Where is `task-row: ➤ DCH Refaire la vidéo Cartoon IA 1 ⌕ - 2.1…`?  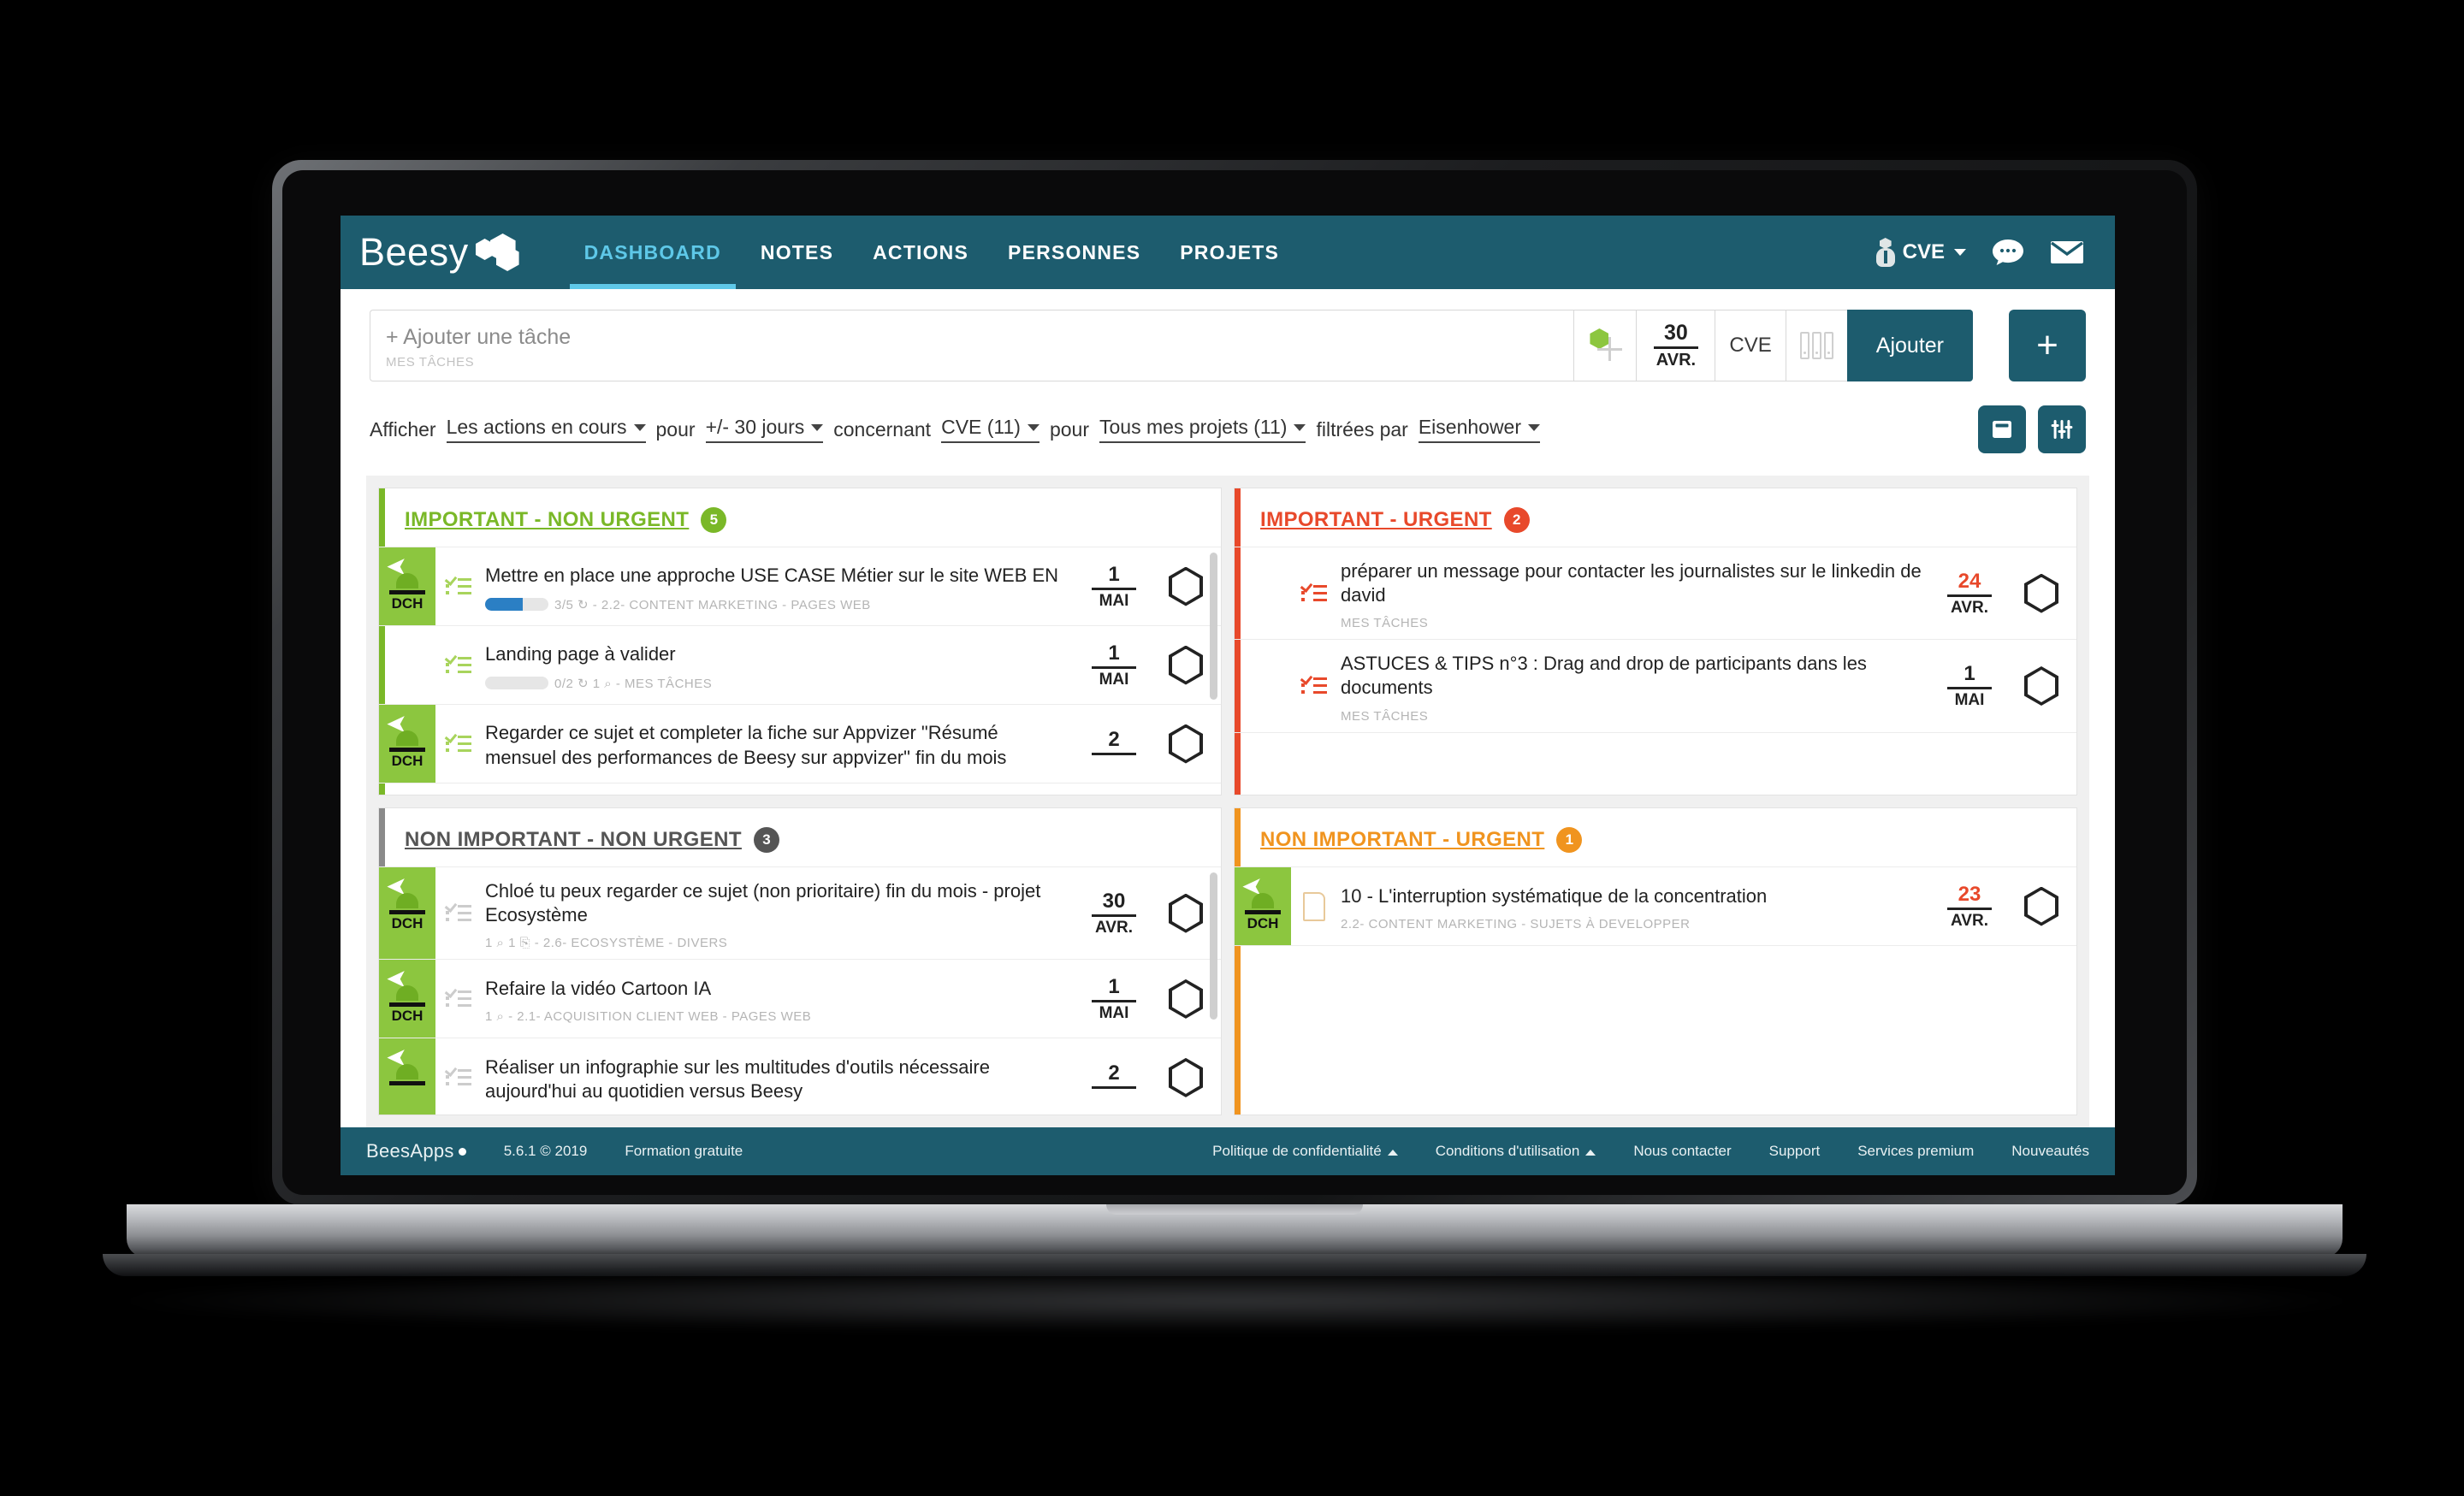
task-row: ➤ DCH Refaire la vidéo Cartoon IA 1 ⌕ - 2.1… is located at coordinates (800, 1000).